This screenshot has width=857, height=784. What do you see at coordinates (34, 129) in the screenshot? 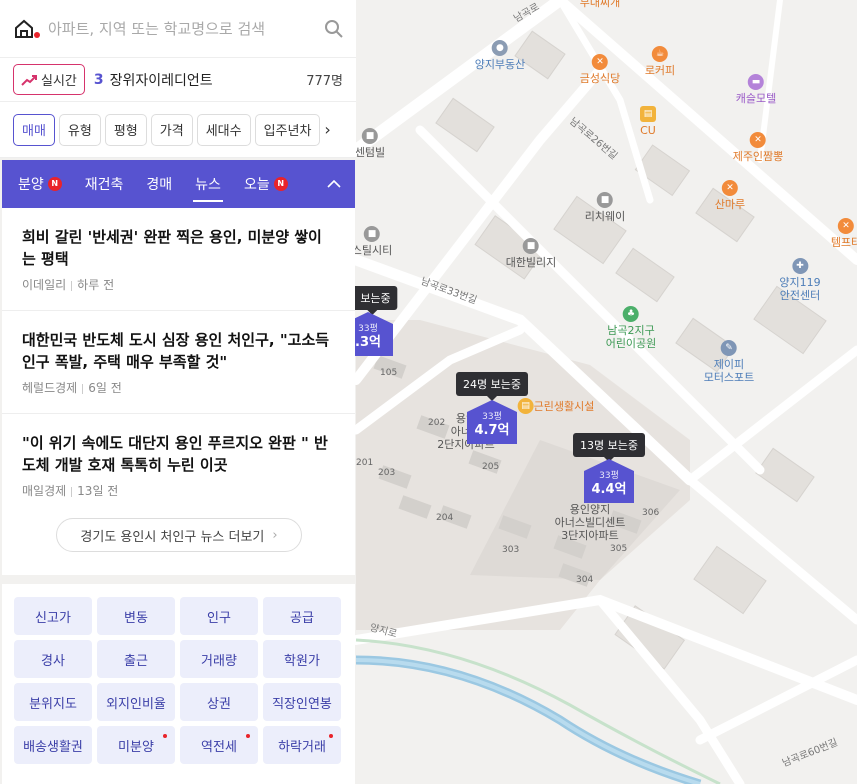
I see `filter-trade-type: 매매` at bounding box center [34, 129].